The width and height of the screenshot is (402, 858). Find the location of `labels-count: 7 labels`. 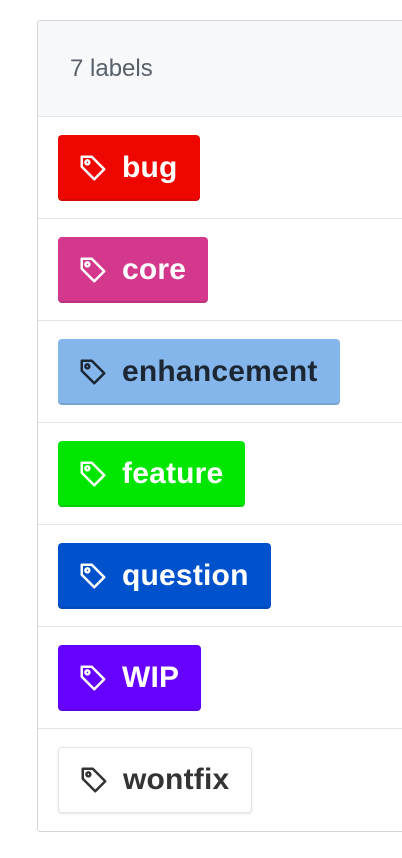

labels-count: 7 labels is located at coordinates (111, 68).